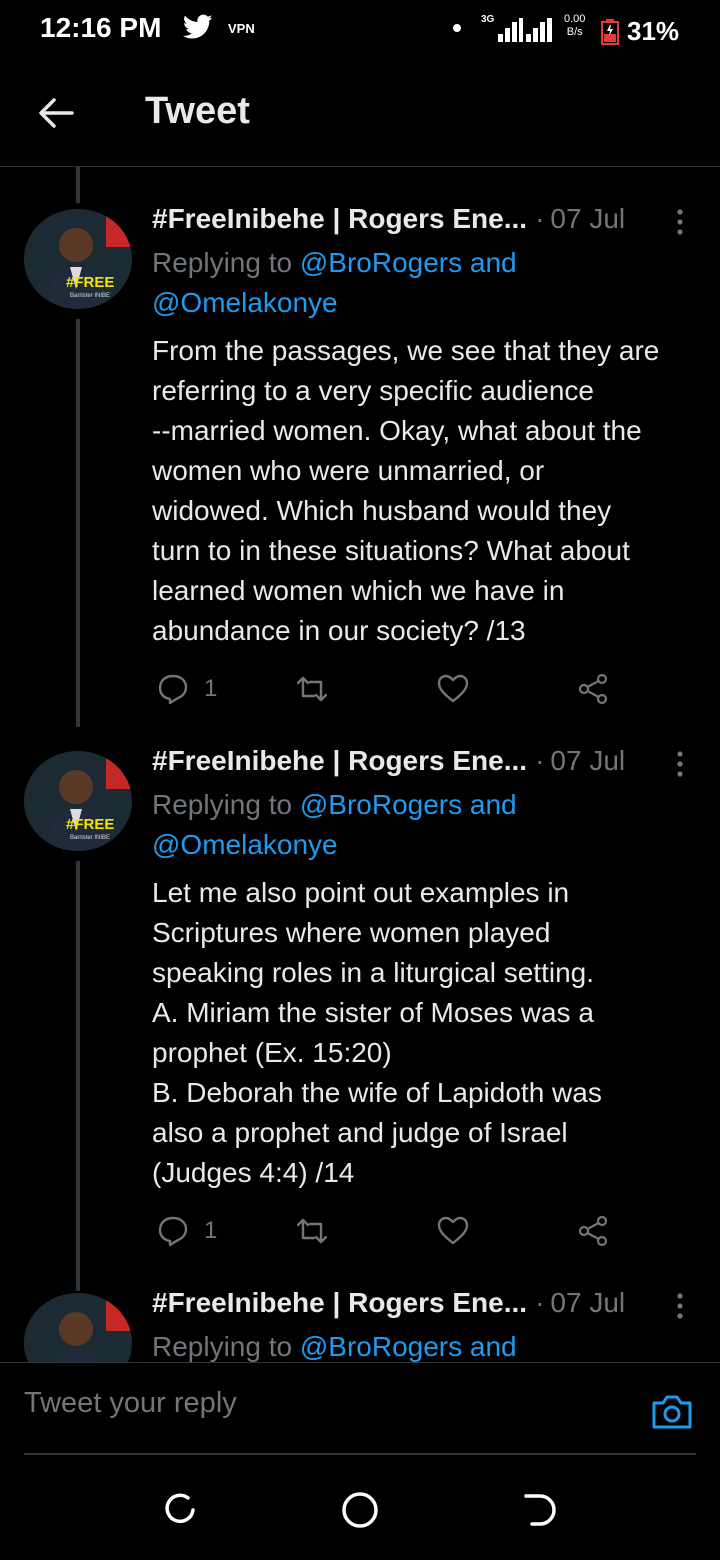 The width and height of the screenshot is (720, 1560). Describe the element at coordinates (180, 1510) in the screenshot. I see `recent-apps-icon` at that location.